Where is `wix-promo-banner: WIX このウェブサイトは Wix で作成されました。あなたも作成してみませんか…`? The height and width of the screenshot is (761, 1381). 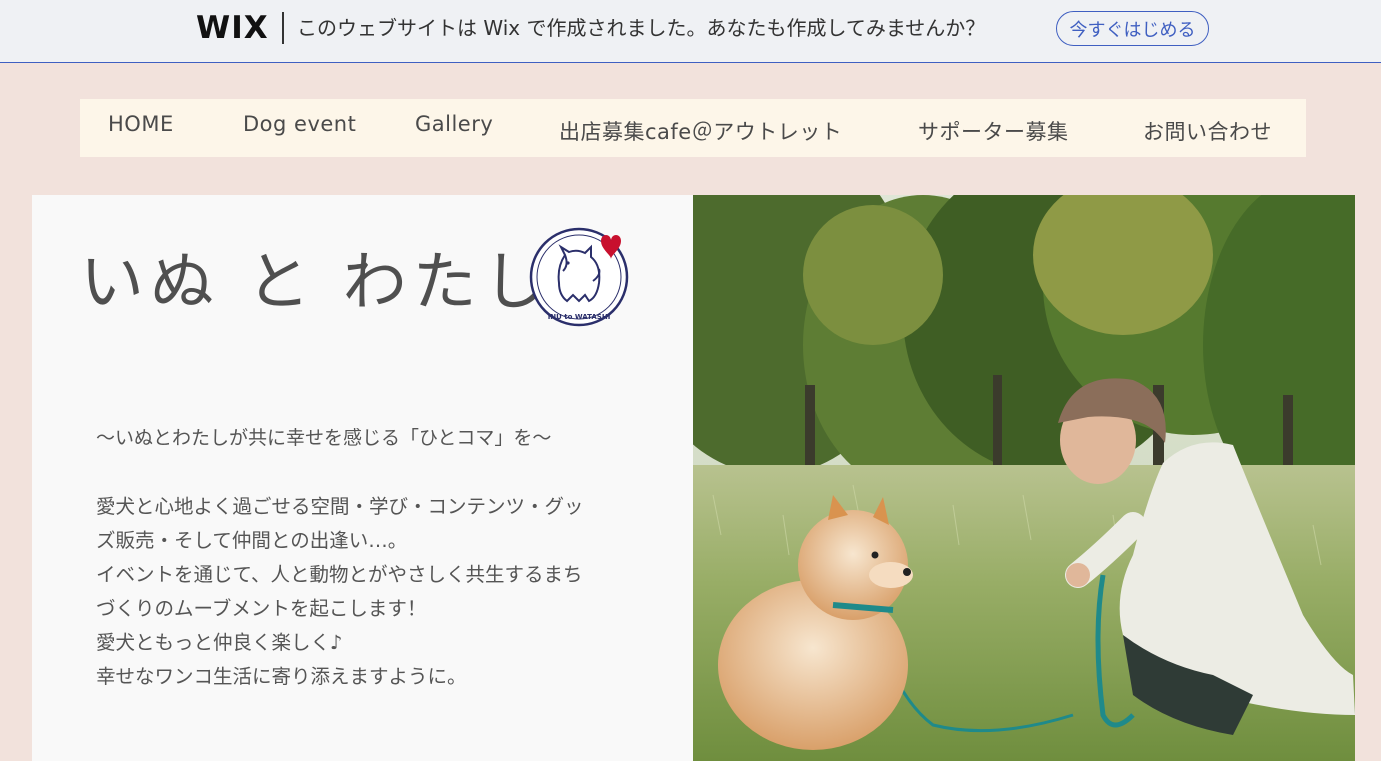
wix-promo-banner: WIX このウェブサイトは Wix で作成されました。あなたも作成してみませんか… is located at coordinates (690, 31).